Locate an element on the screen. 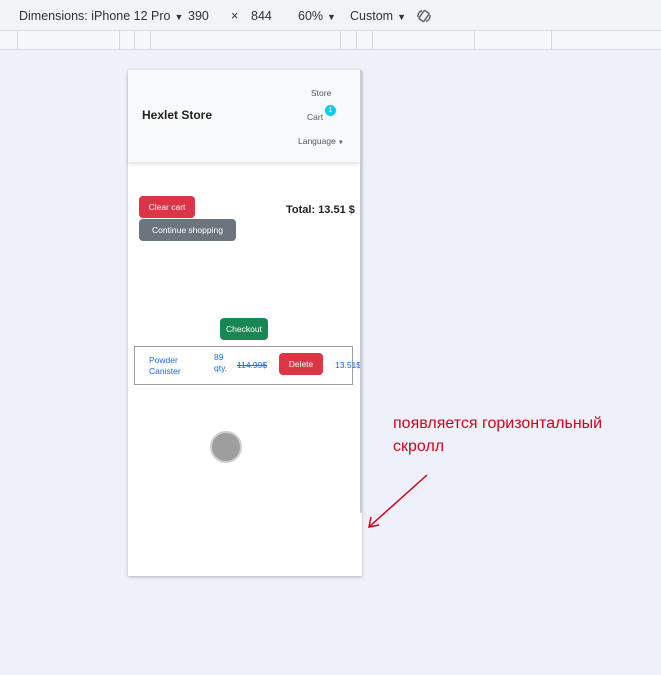 The width and height of the screenshot is (661, 675). width-input: 390 is located at coordinates (198, 16).